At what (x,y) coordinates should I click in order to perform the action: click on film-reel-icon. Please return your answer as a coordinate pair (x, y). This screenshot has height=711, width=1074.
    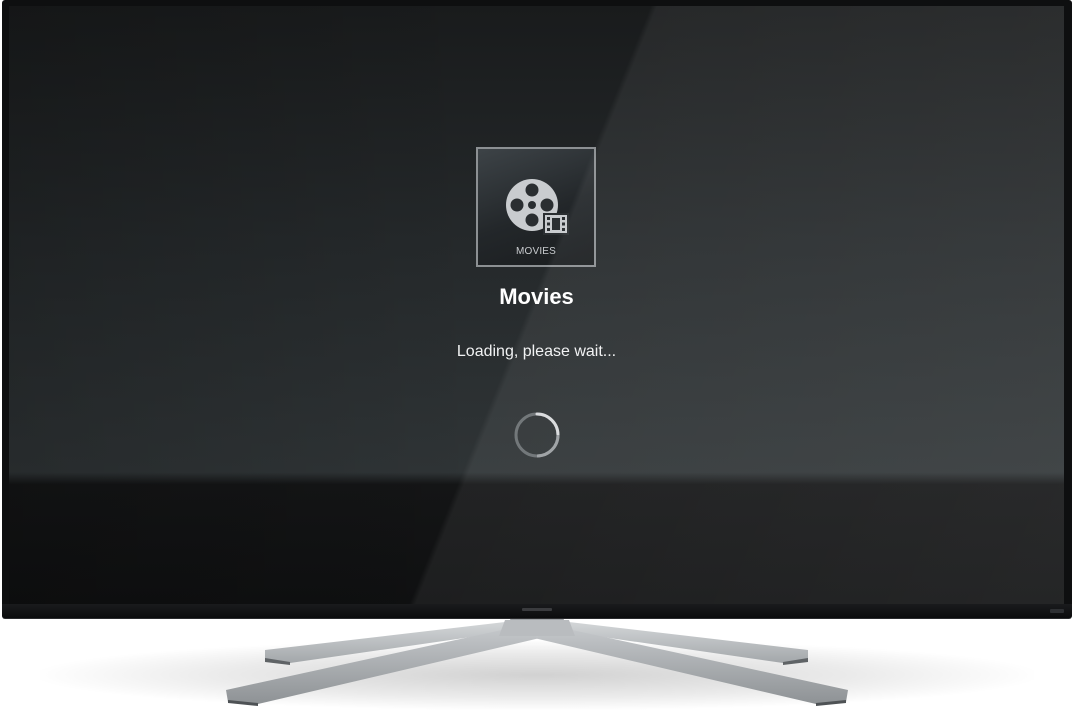
    Looking at the image, I should click on (537, 207).